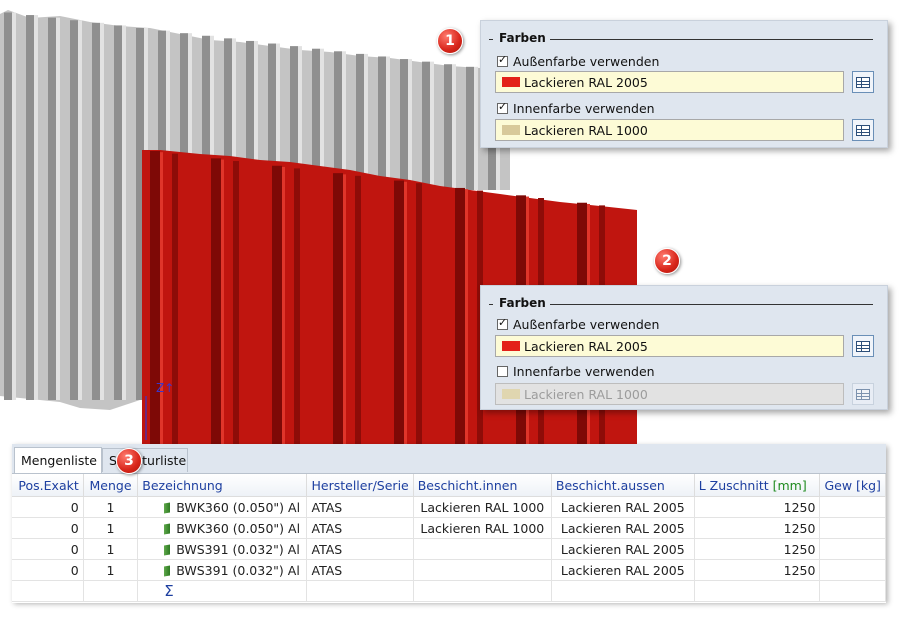 This screenshot has height=617, width=903. Describe the element at coordinates (327, 507) in the screenshot. I see `cell-text: ATAS` at that location.